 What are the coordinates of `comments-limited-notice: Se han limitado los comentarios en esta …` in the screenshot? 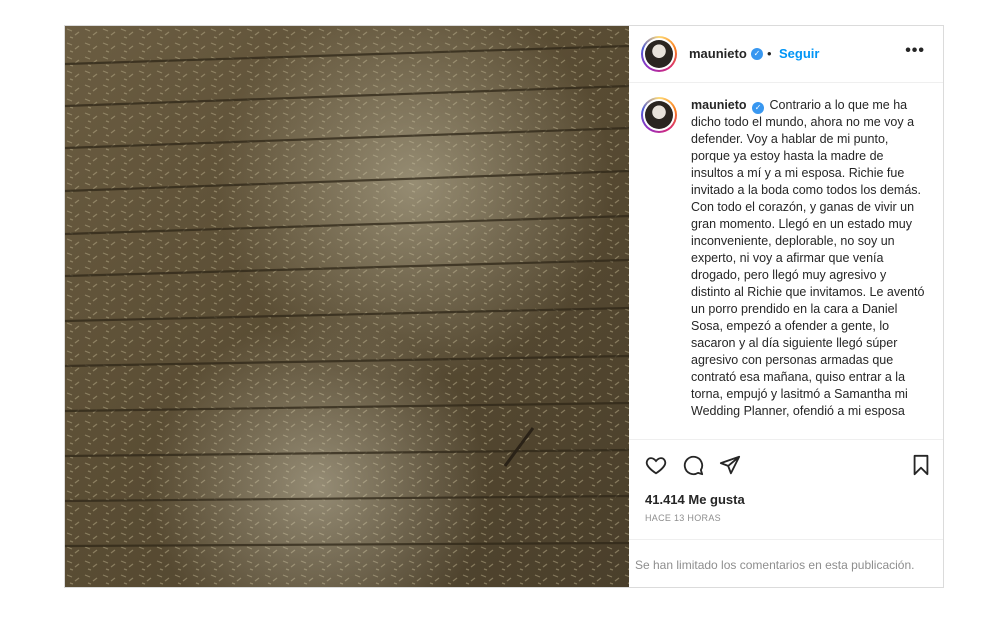 It's located at (786, 563).